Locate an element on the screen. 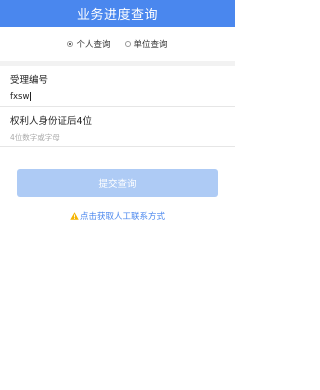  radio-label: 个人查询 is located at coordinates (93, 45).